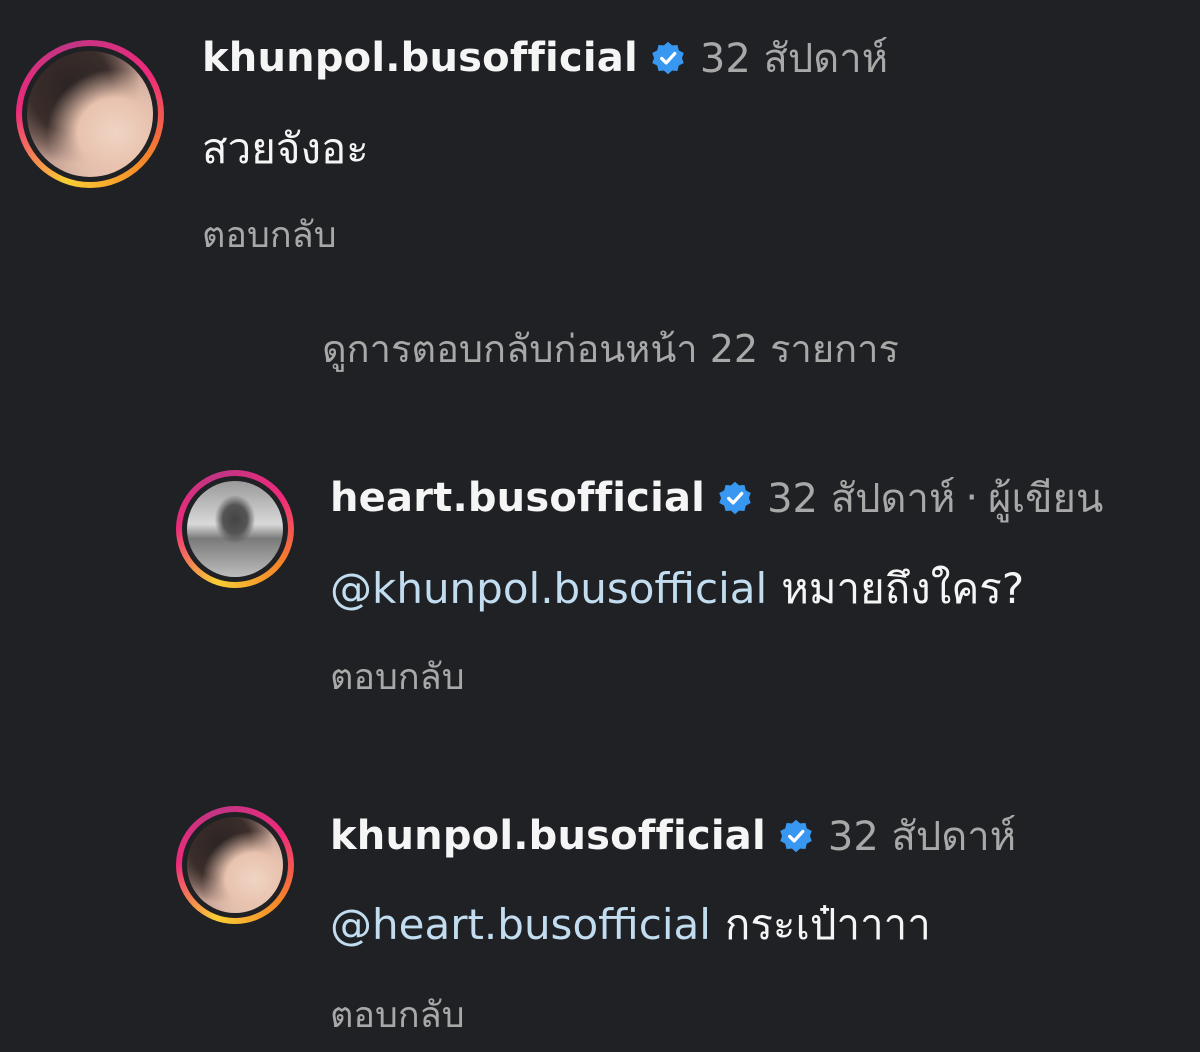  What do you see at coordinates (520, 924) in the screenshot?
I see `mention-link: @heart.busofficial` at bounding box center [520, 924].